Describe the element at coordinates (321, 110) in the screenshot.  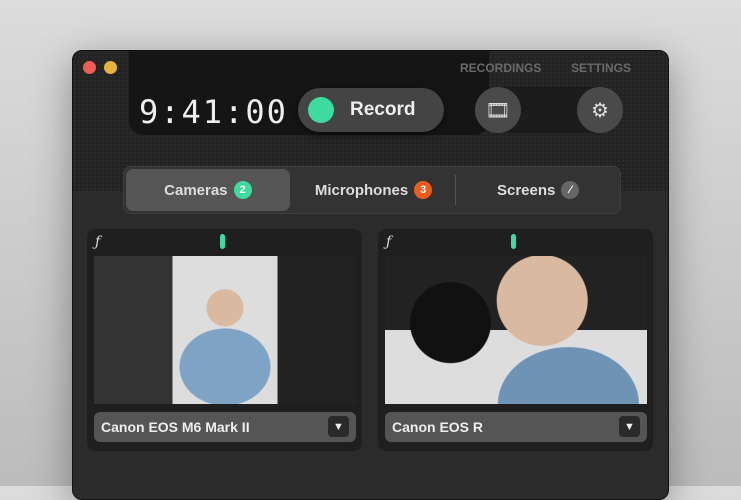
I see `record-dot-icon` at that location.